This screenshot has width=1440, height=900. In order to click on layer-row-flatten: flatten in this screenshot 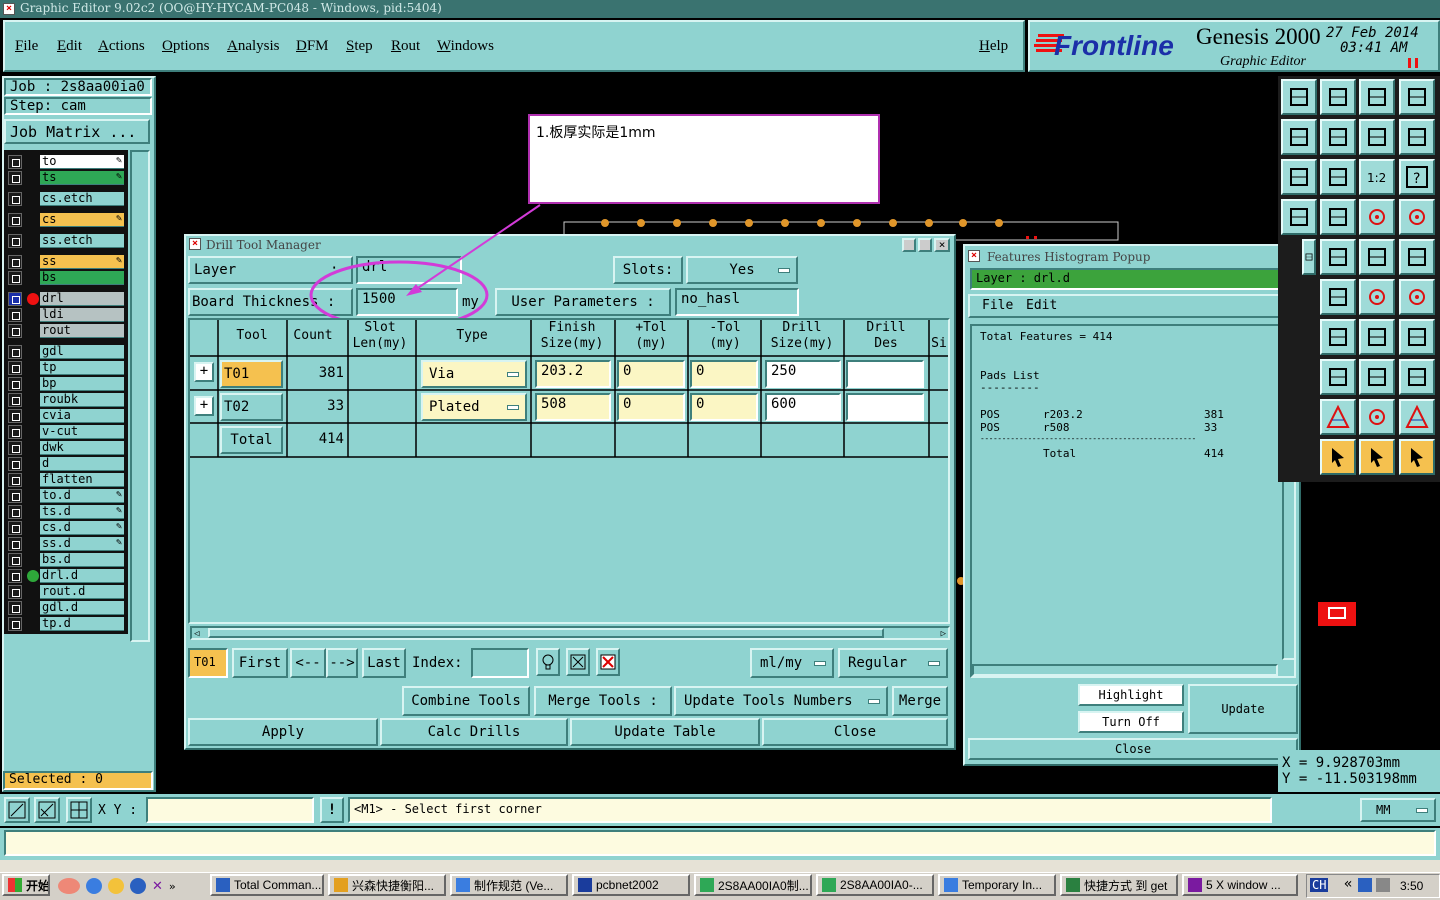, I will do `click(66, 480)`.